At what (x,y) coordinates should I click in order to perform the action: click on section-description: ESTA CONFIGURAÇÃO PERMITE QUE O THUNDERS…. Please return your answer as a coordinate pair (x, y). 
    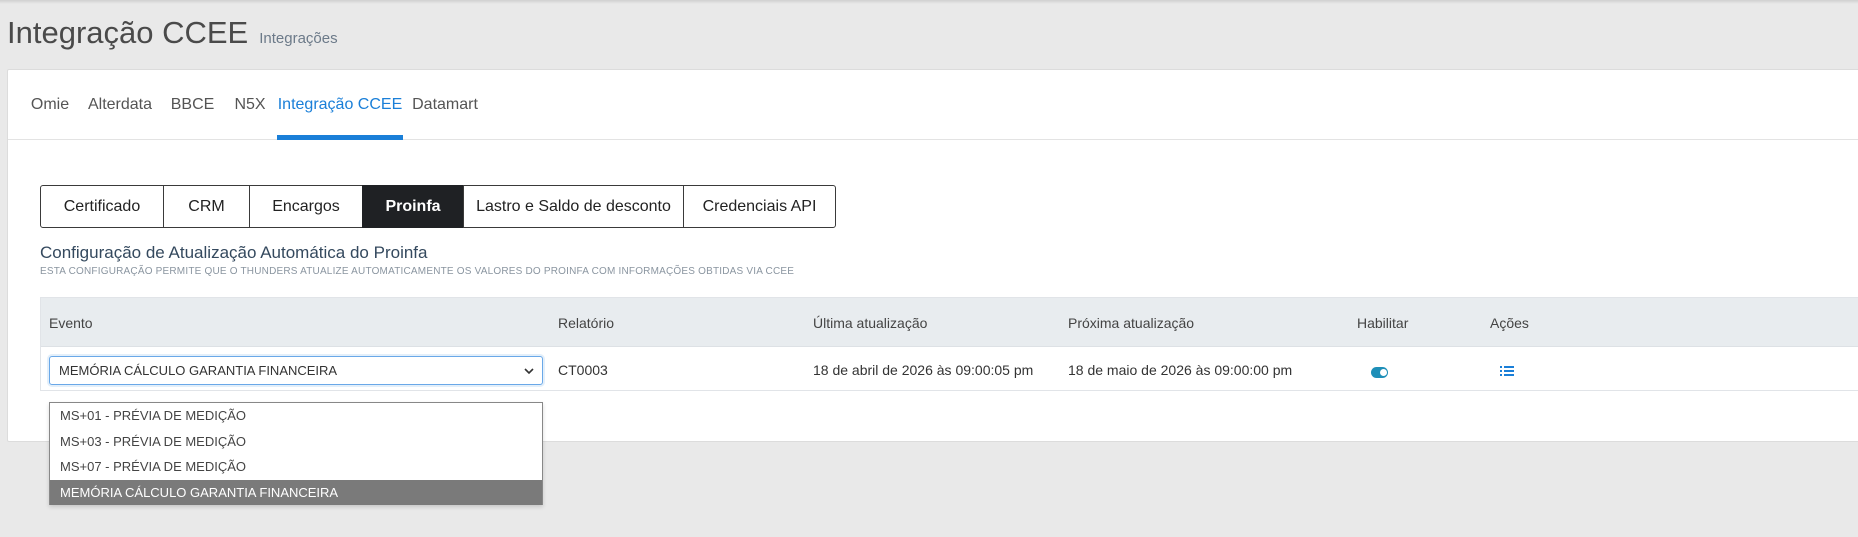
    Looking at the image, I should click on (417, 271).